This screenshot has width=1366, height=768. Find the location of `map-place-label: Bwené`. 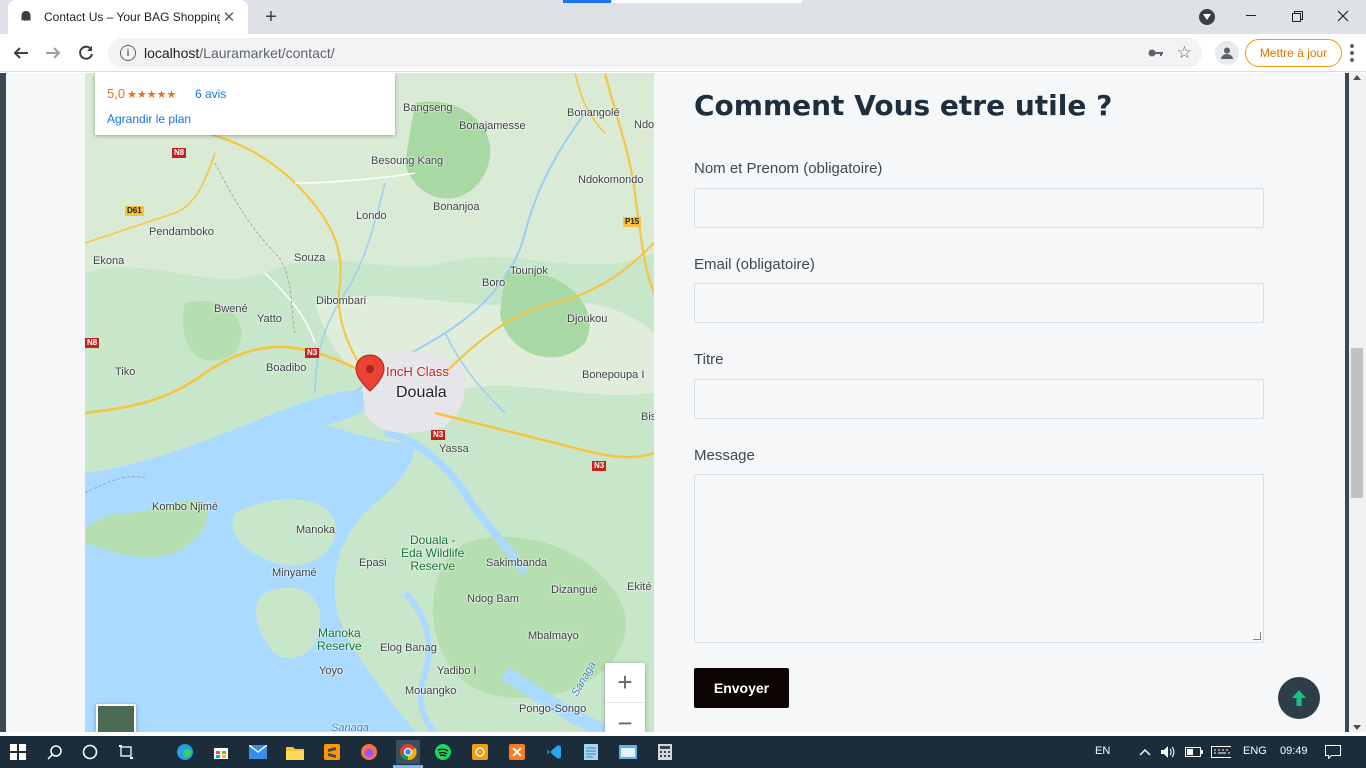

map-place-label: Bwené is located at coordinates (231, 309).